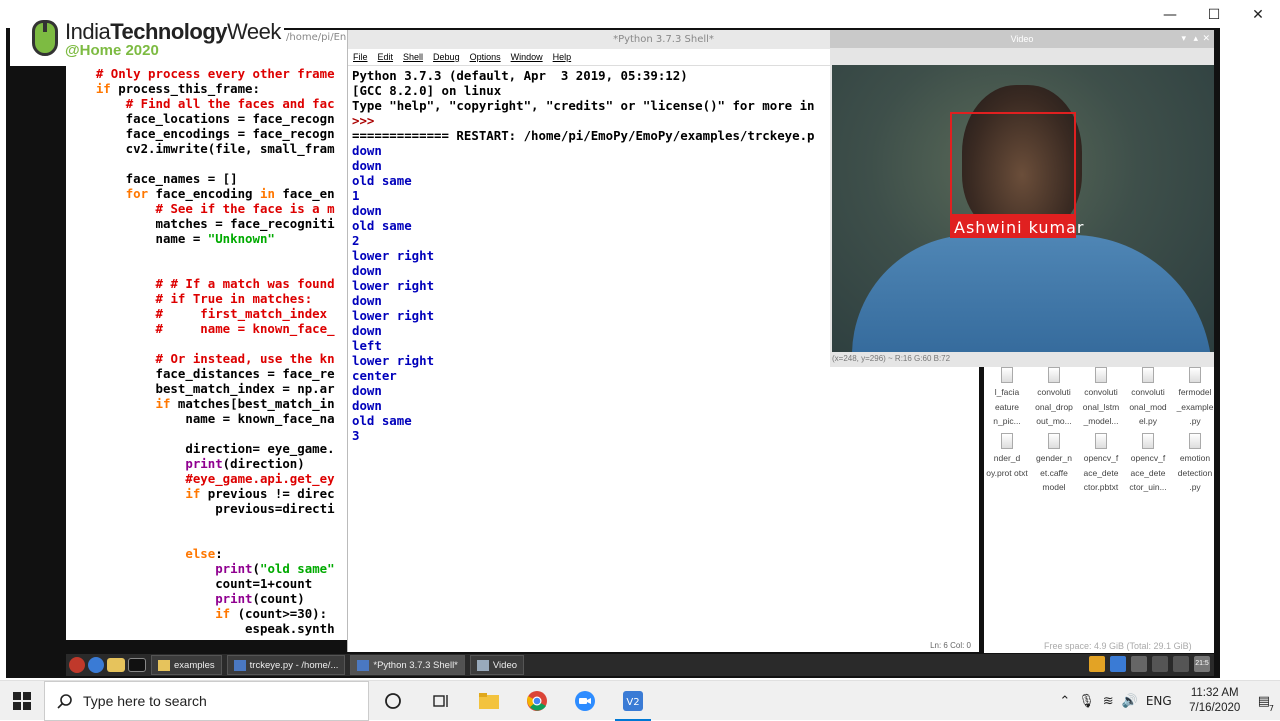 The image size is (1280, 721). I want to click on file-item: fermodel _example .py, so click(1195, 398).